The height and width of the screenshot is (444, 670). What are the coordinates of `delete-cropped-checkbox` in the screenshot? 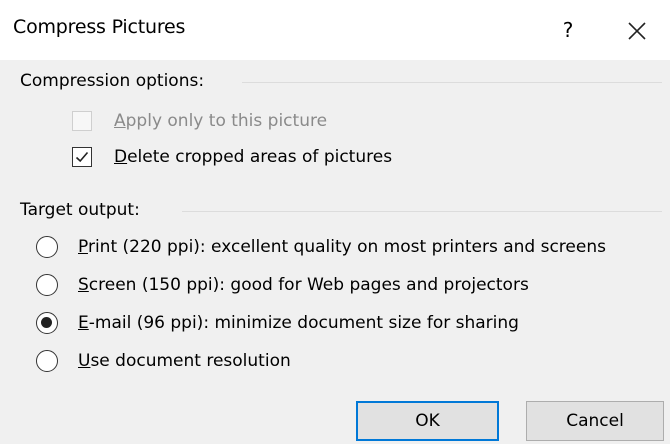 It's located at (82, 157).